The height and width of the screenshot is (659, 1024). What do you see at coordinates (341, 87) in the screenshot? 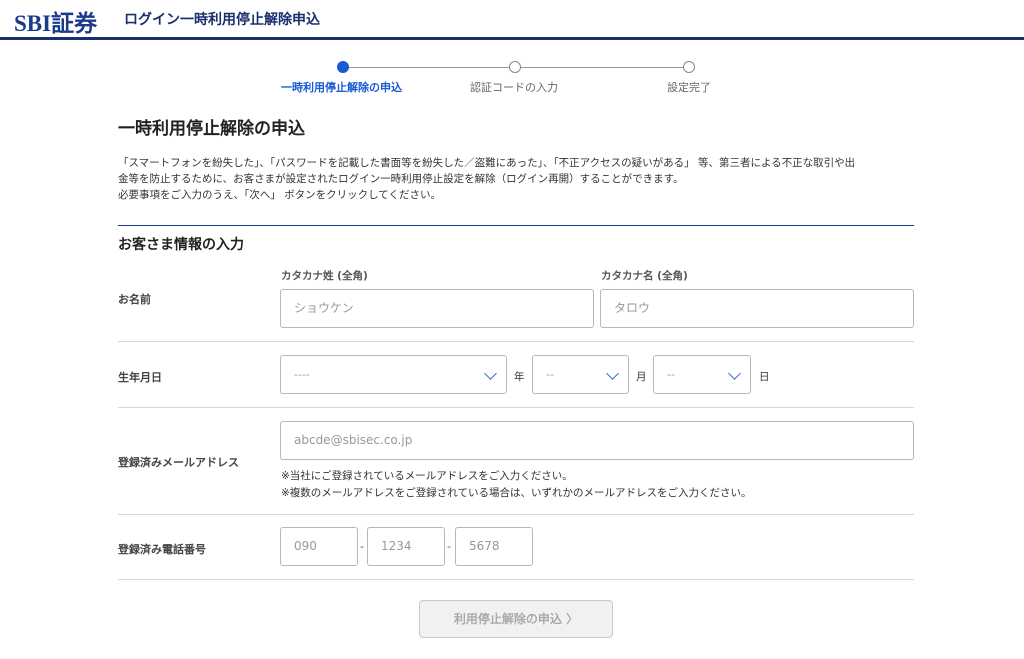
I see `step-1-label: 一時利用停止解除の申込` at bounding box center [341, 87].